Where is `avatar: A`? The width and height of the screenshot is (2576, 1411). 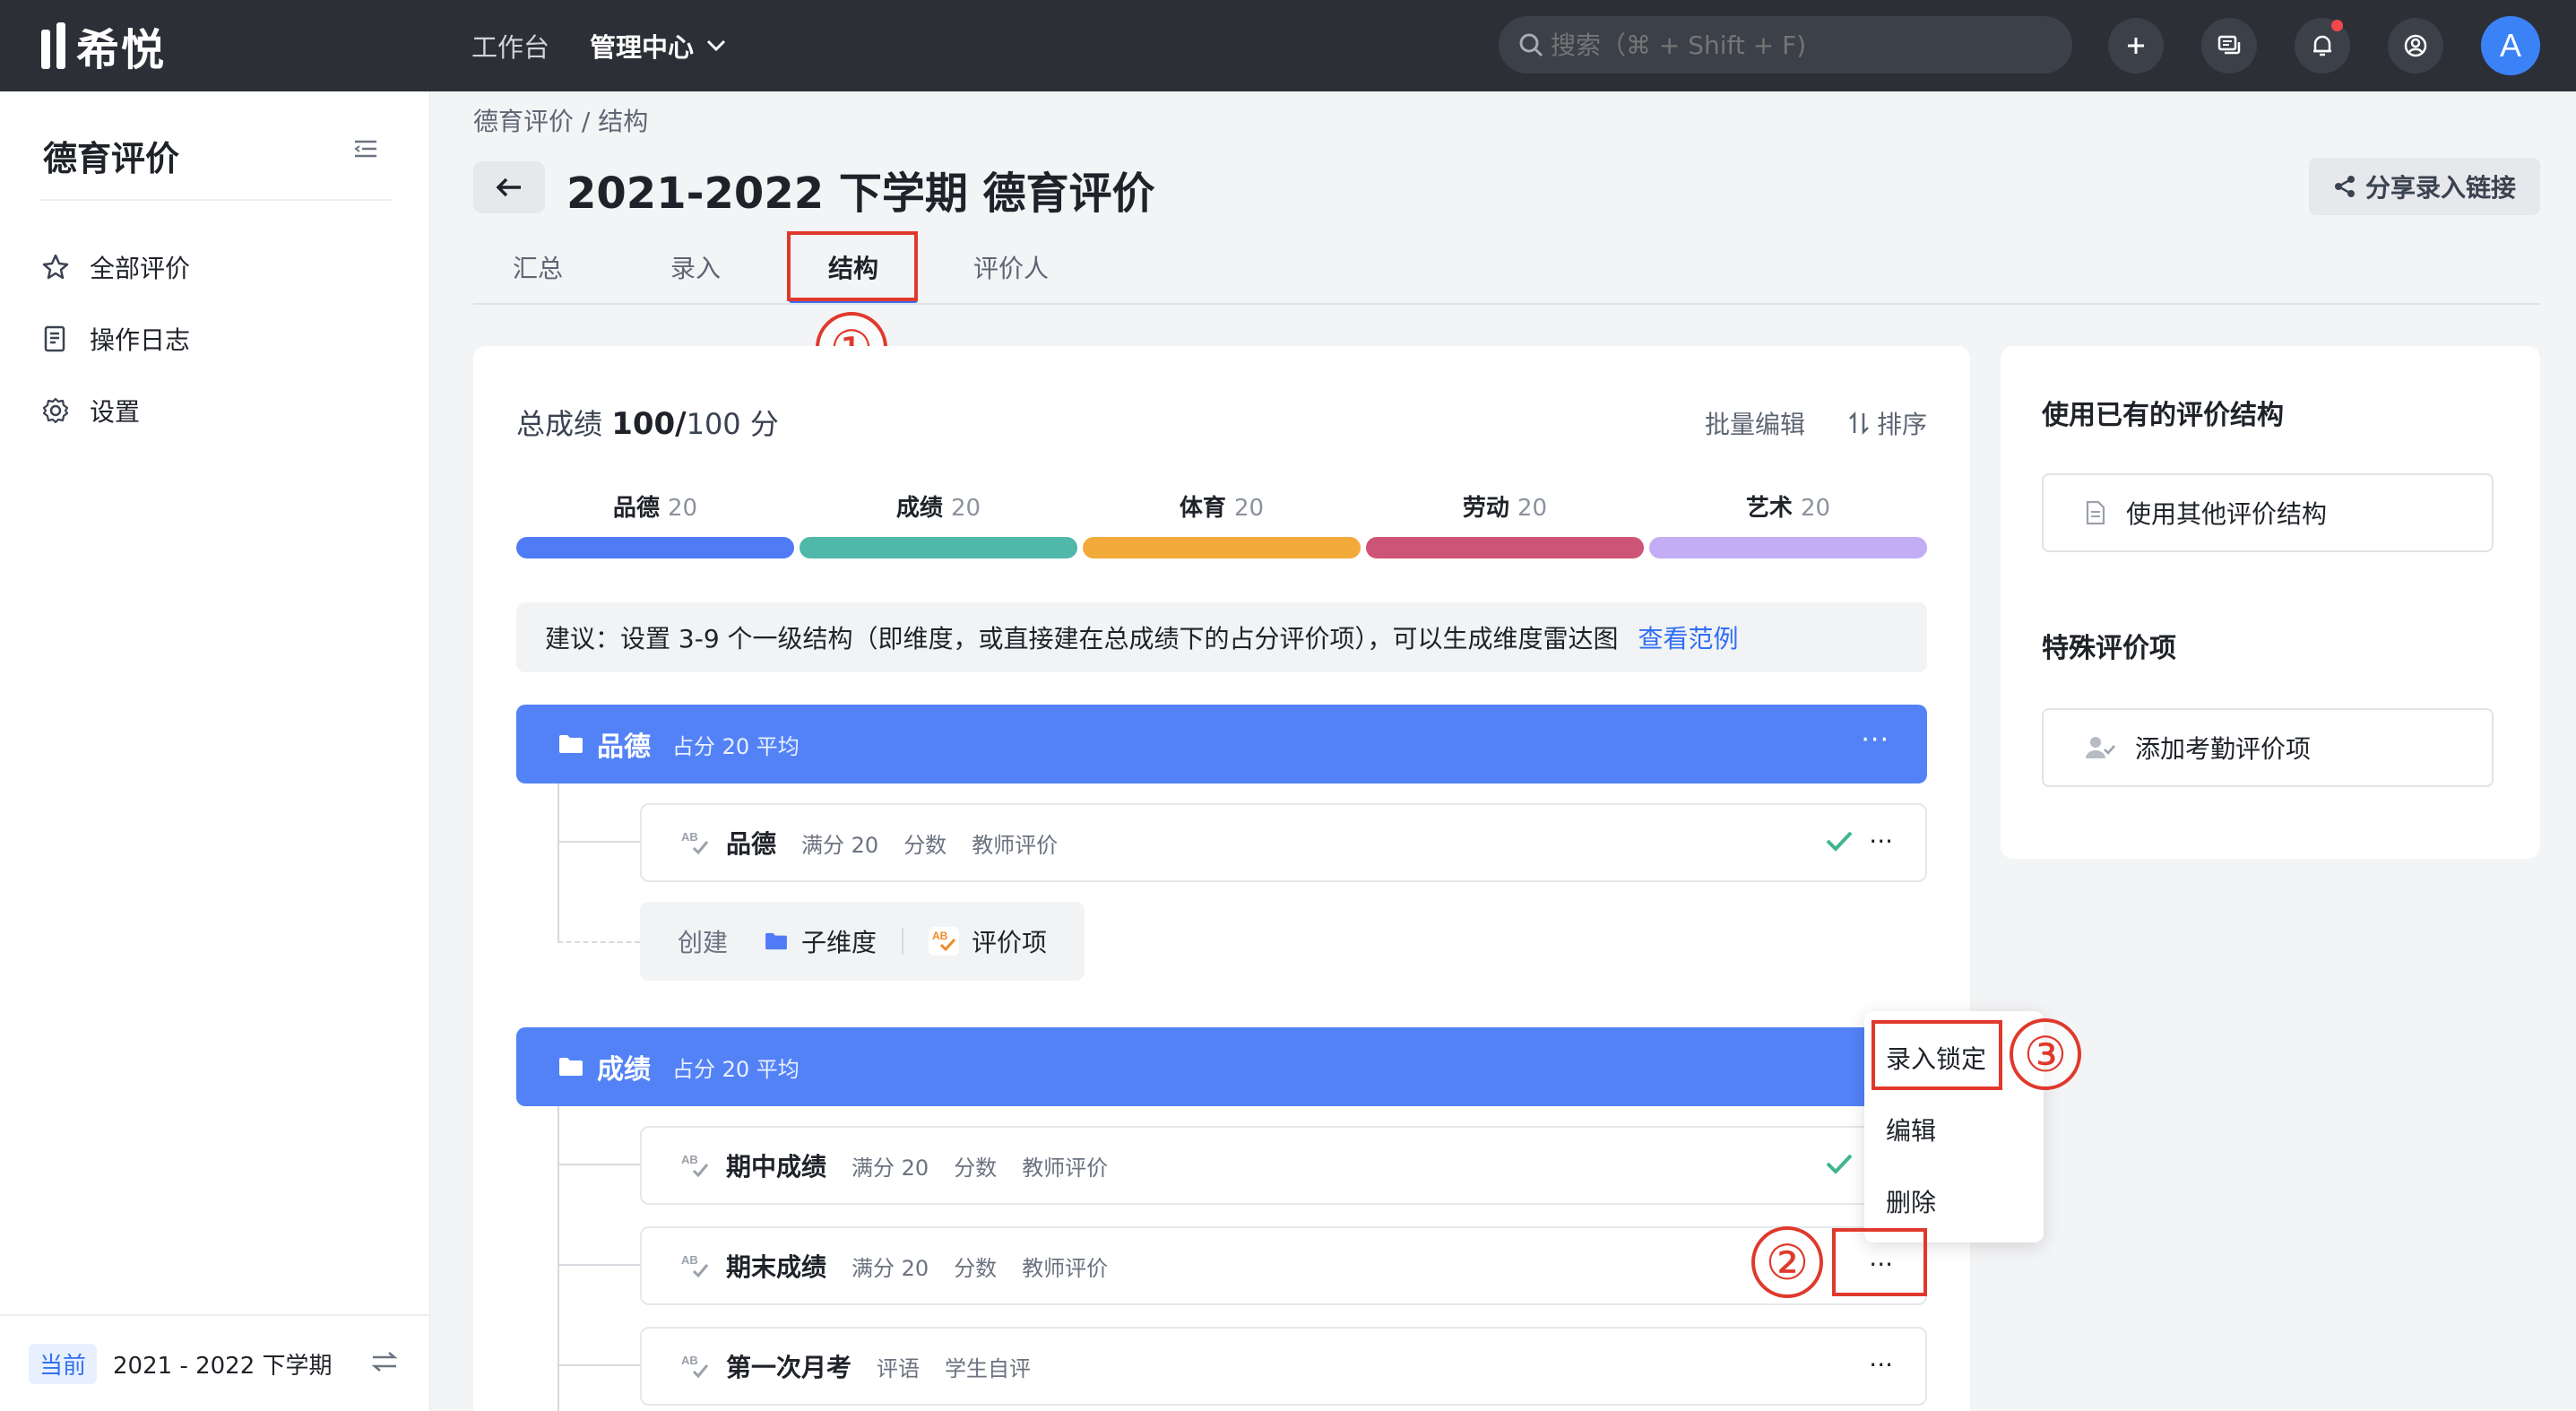 avatar: A is located at coordinates (2510, 45).